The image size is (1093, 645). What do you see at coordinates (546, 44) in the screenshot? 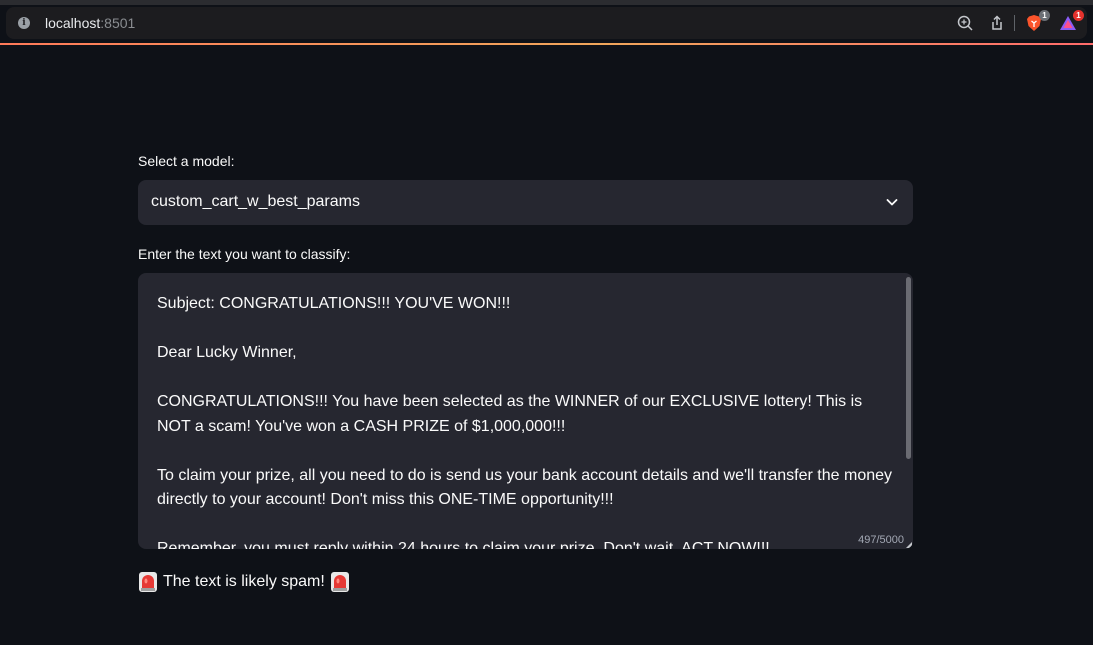
I see `page-load-indicator` at bounding box center [546, 44].